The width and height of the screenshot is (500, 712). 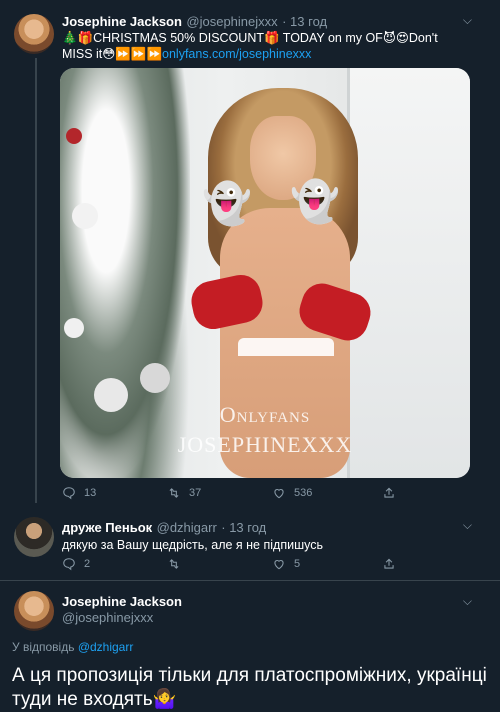 What do you see at coordinates (219, 493) in the screenshot?
I see `retweet-button: 37` at bounding box center [219, 493].